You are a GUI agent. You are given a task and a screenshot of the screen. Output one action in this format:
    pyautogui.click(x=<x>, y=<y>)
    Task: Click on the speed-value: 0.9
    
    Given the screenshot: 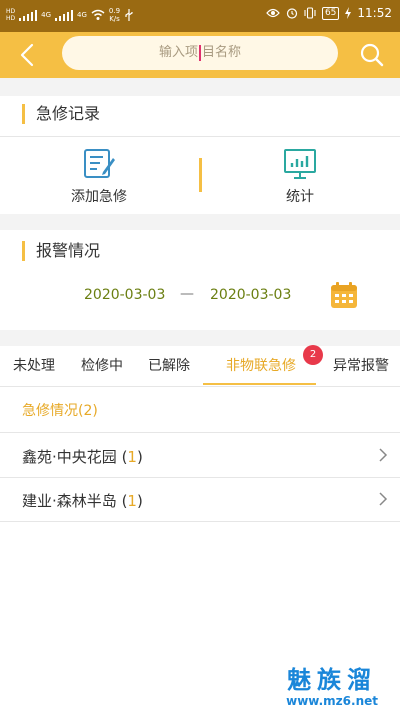 What is the action you would take?
    pyautogui.click(x=114, y=11)
    